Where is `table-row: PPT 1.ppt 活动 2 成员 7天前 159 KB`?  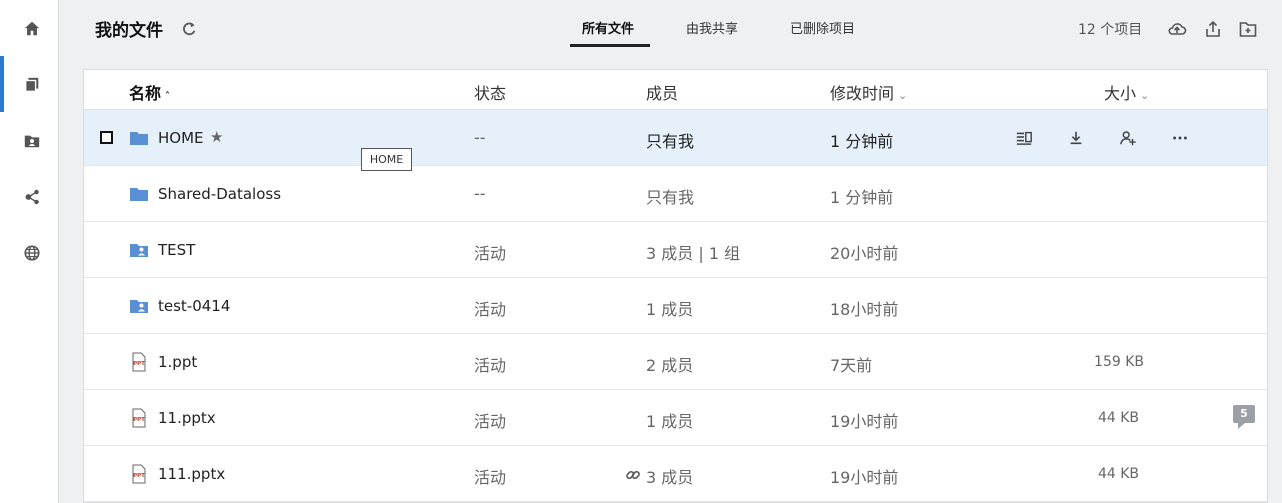 table-row: PPT 1.ppt 活动 2 成员 7天前 159 KB is located at coordinates (675, 362).